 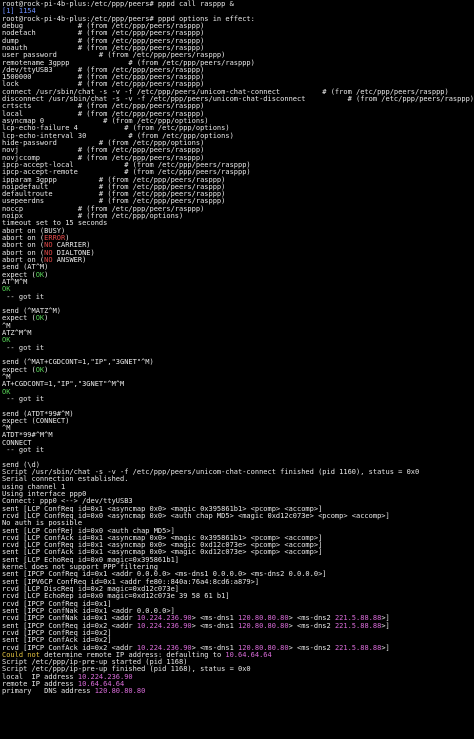 What do you see at coordinates (36, 420) in the screenshot?
I see `terminal-text-segment: expect (CONNECT)` at bounding box center [36, 420].